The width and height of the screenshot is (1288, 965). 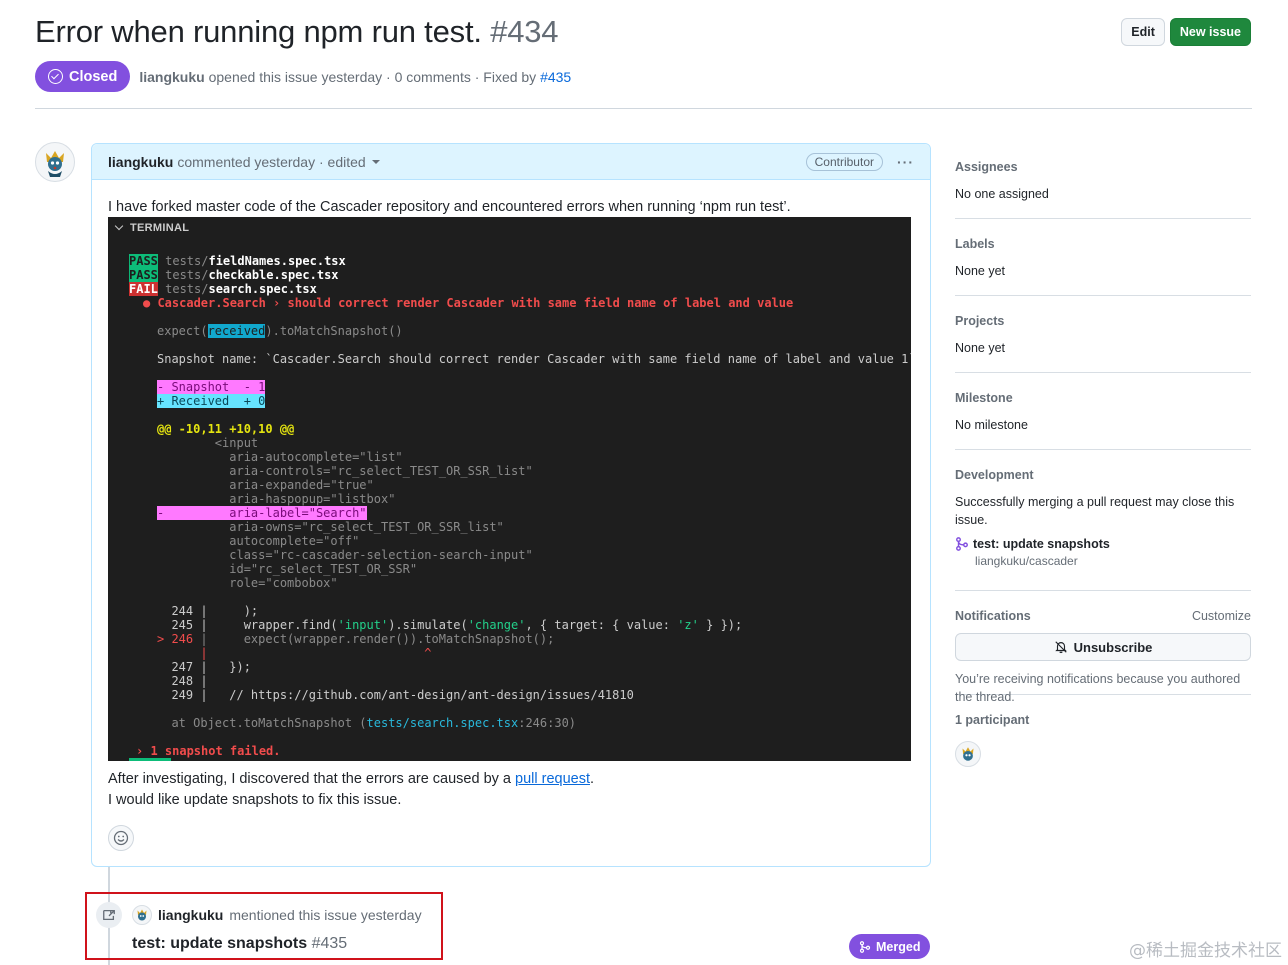 What do you see at coordinates (208, 443) in the screenshot?
I see `terminal-diff-line: <input` at bounding box center [208, 443].